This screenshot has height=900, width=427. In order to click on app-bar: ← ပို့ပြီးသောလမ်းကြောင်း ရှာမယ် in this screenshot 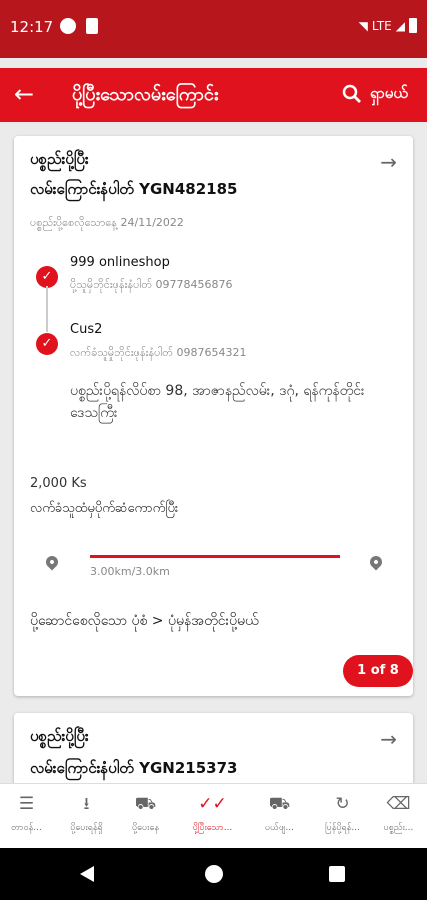, I will do `click(213, 95)`.